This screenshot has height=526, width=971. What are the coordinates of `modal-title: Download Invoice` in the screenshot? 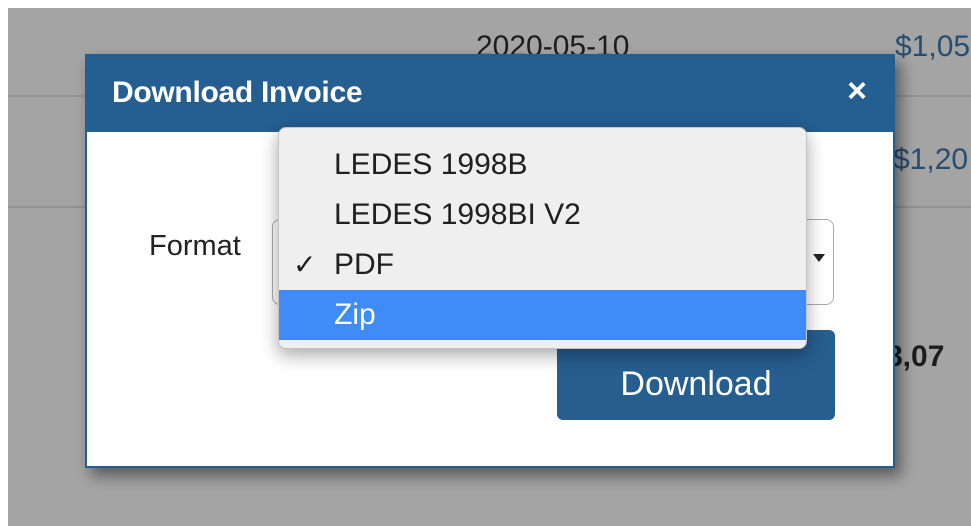 It's located at (237, 92).